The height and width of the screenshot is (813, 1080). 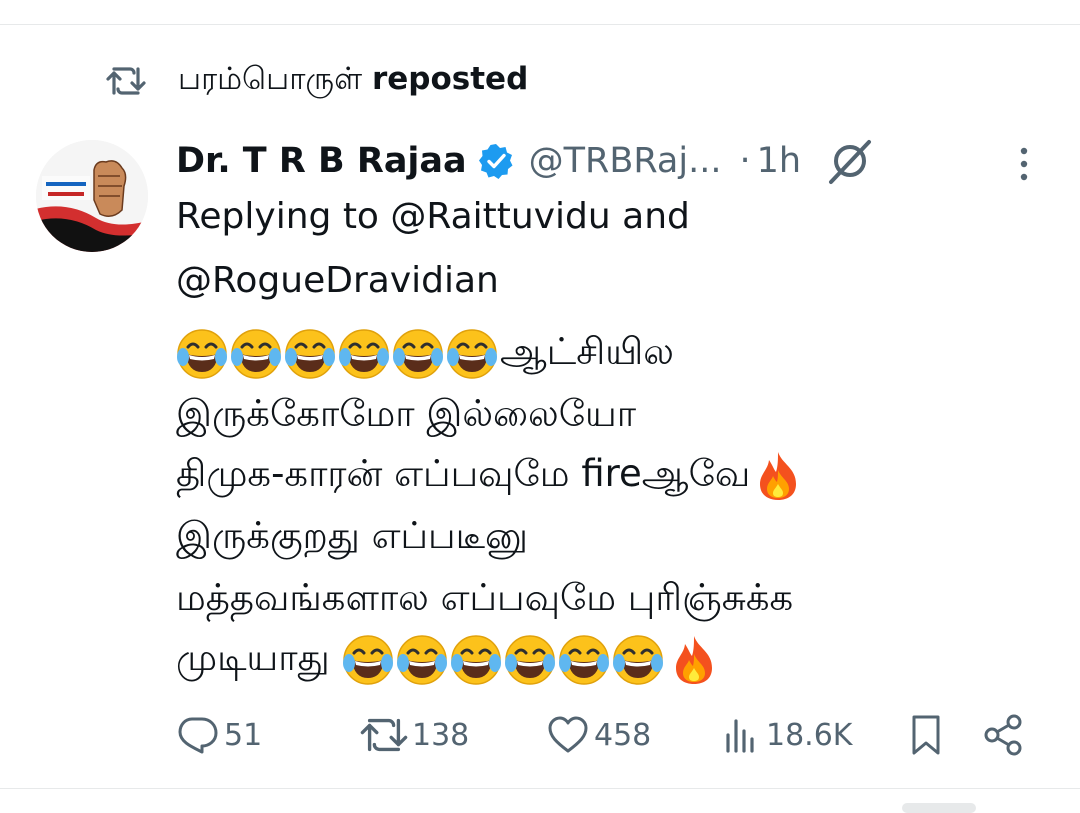 I want to click on bookmark-button, so click(x=926, y=735).